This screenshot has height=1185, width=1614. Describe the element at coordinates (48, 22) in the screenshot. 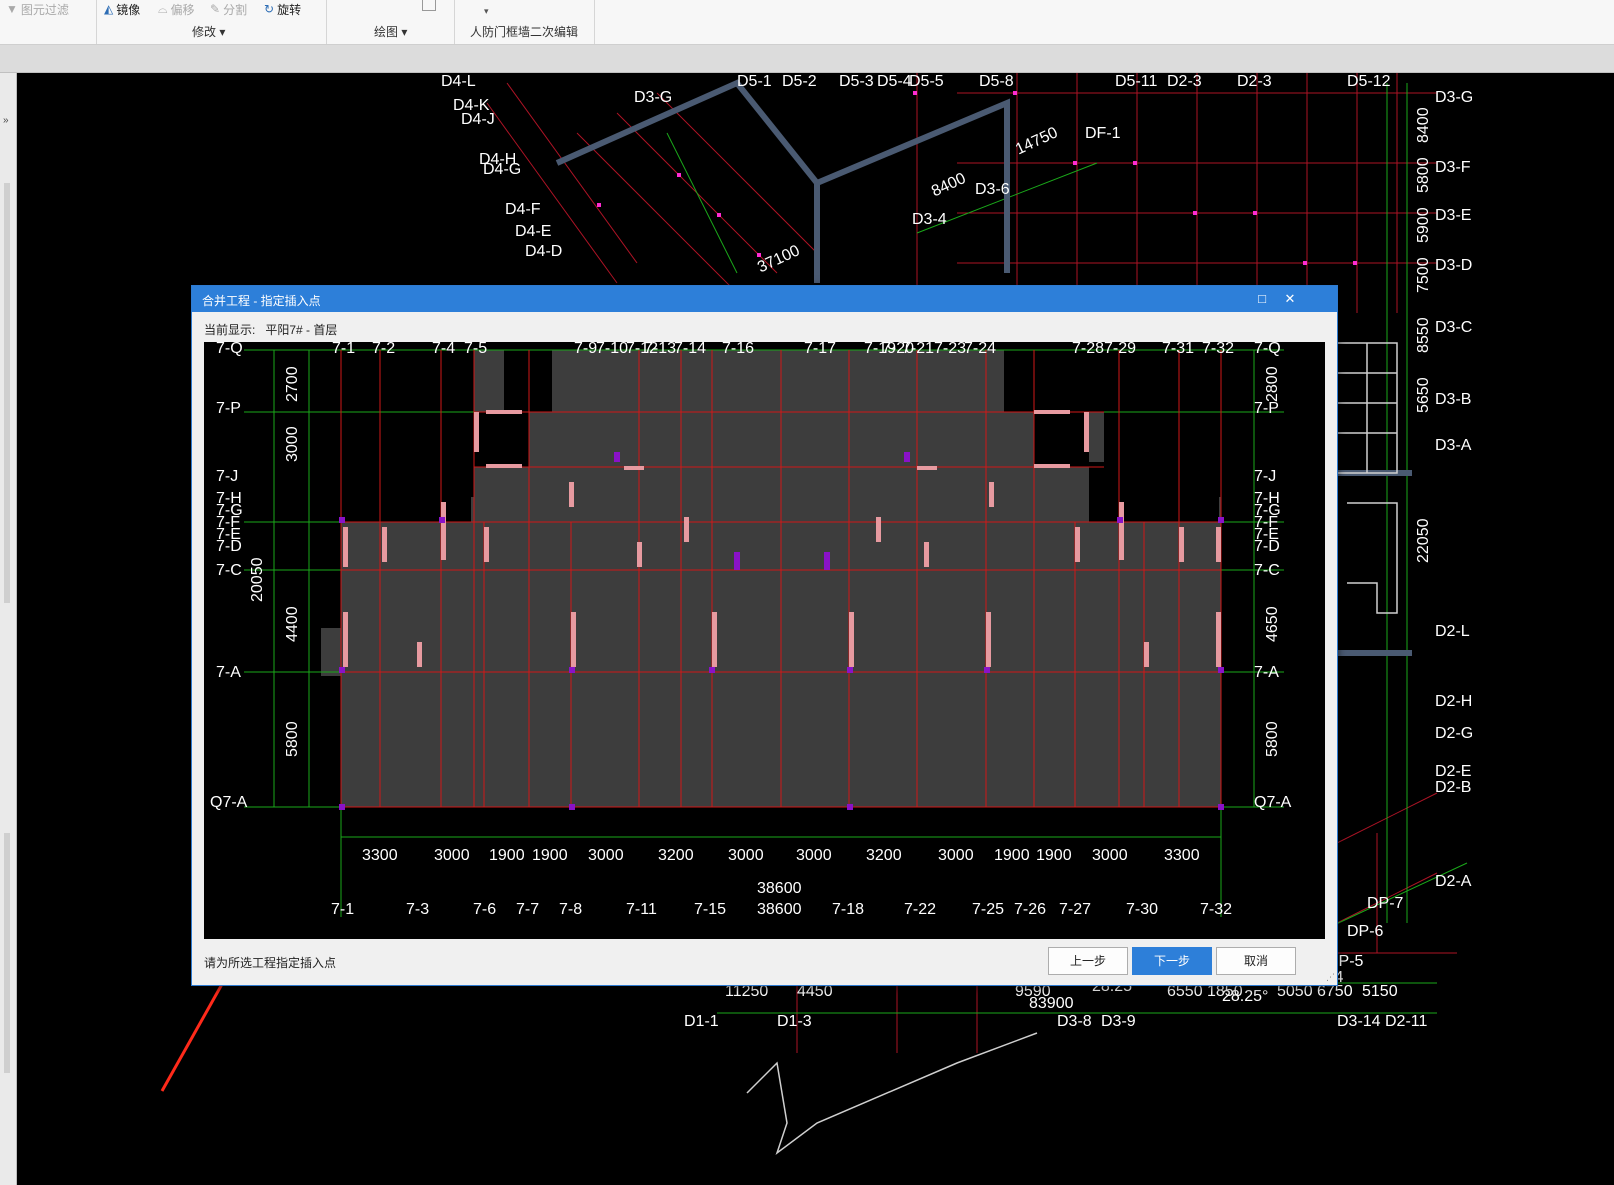

I see `ribbon-group-select: ▼ 图元过滤` at that location.